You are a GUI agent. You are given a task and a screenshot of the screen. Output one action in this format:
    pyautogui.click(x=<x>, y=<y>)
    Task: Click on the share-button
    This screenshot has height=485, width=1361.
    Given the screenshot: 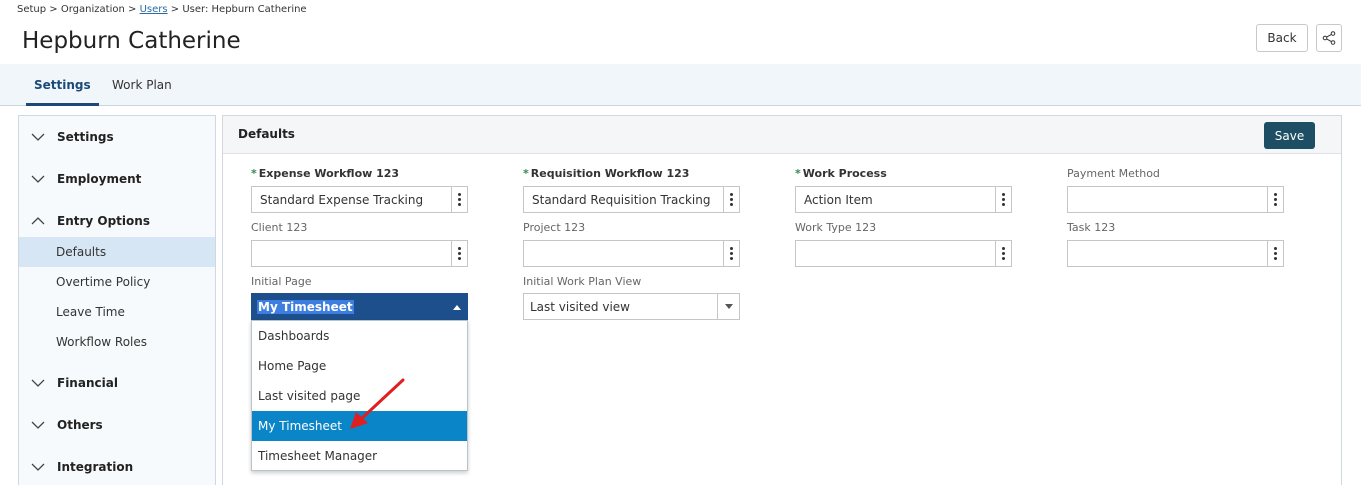 What is the action you would take?
    pyautogui.click(x=1329, y=38)
    